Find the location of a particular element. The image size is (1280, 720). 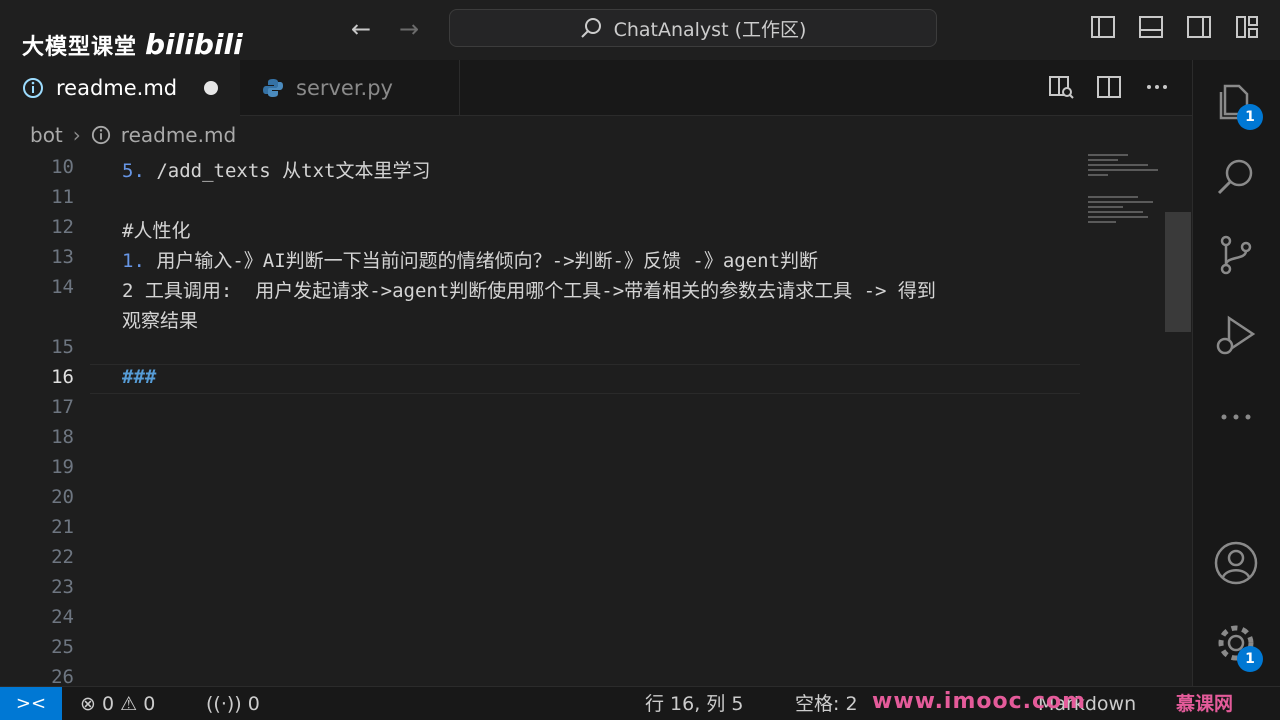

remote-indicator-icon: >< is located at coordinates (31, 703).